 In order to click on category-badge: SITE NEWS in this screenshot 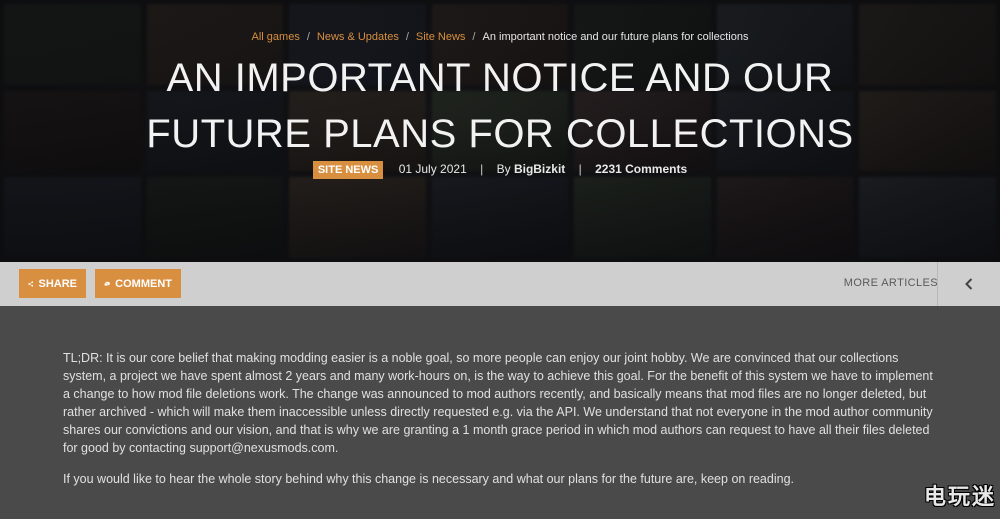, I will do `click(348, 170)`.